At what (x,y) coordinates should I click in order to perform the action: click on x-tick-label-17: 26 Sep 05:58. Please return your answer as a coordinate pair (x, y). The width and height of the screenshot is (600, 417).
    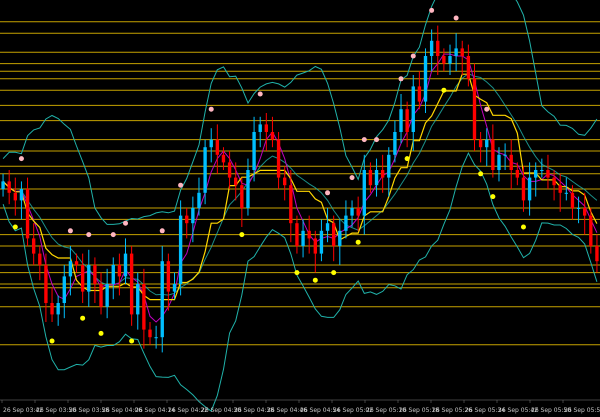
    Looking at the image, I should click on (582, 410).